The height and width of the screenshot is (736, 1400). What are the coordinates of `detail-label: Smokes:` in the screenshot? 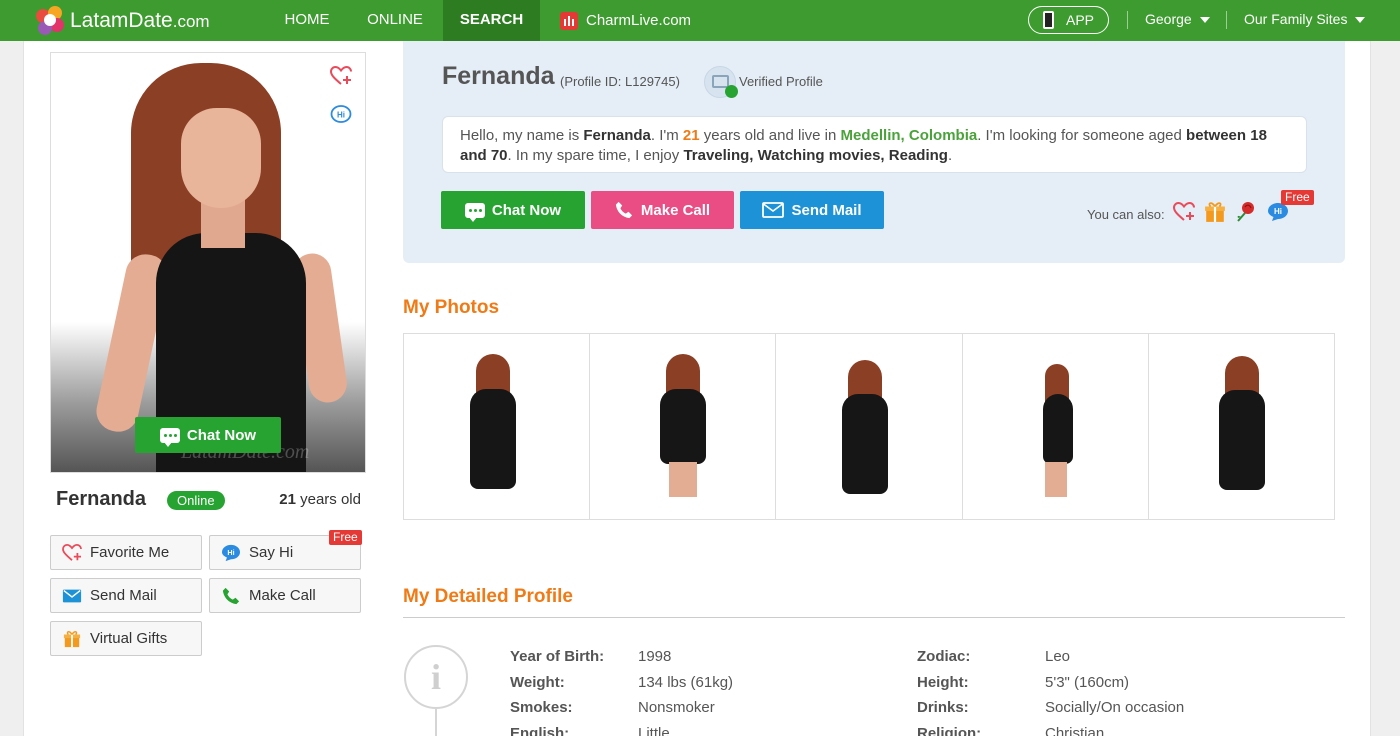 It's located at (541, 707).